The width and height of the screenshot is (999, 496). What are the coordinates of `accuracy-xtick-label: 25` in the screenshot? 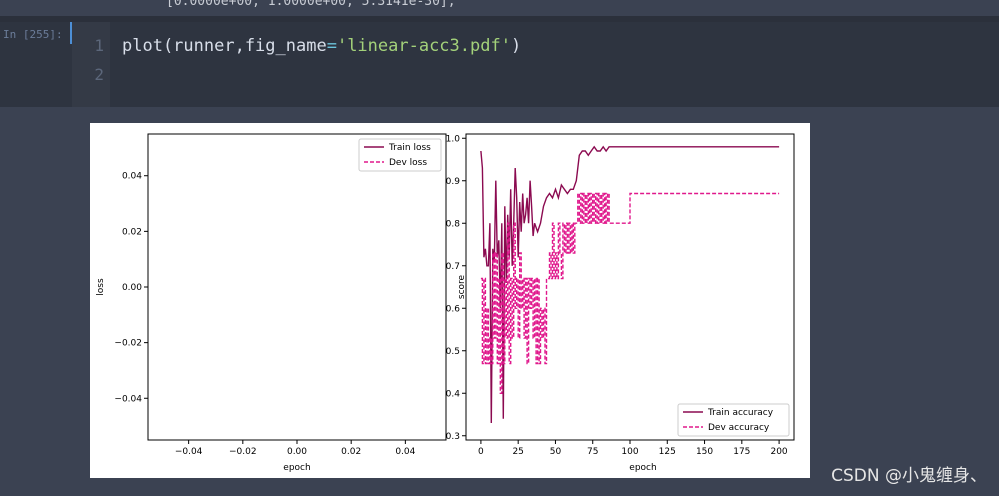 It's located at (517, 452).